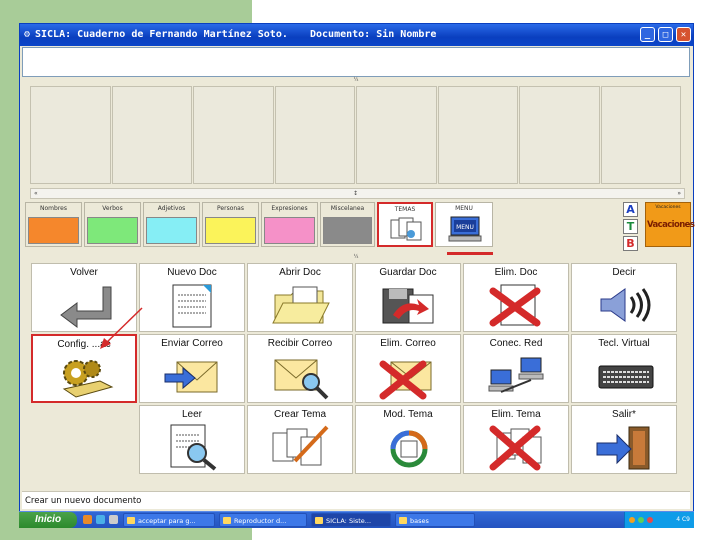 This screenshot has height=540, width=720. Describe the element at coordinates (679, 193) in the screenshot. I see `scroll-right-icon: »` at that location.